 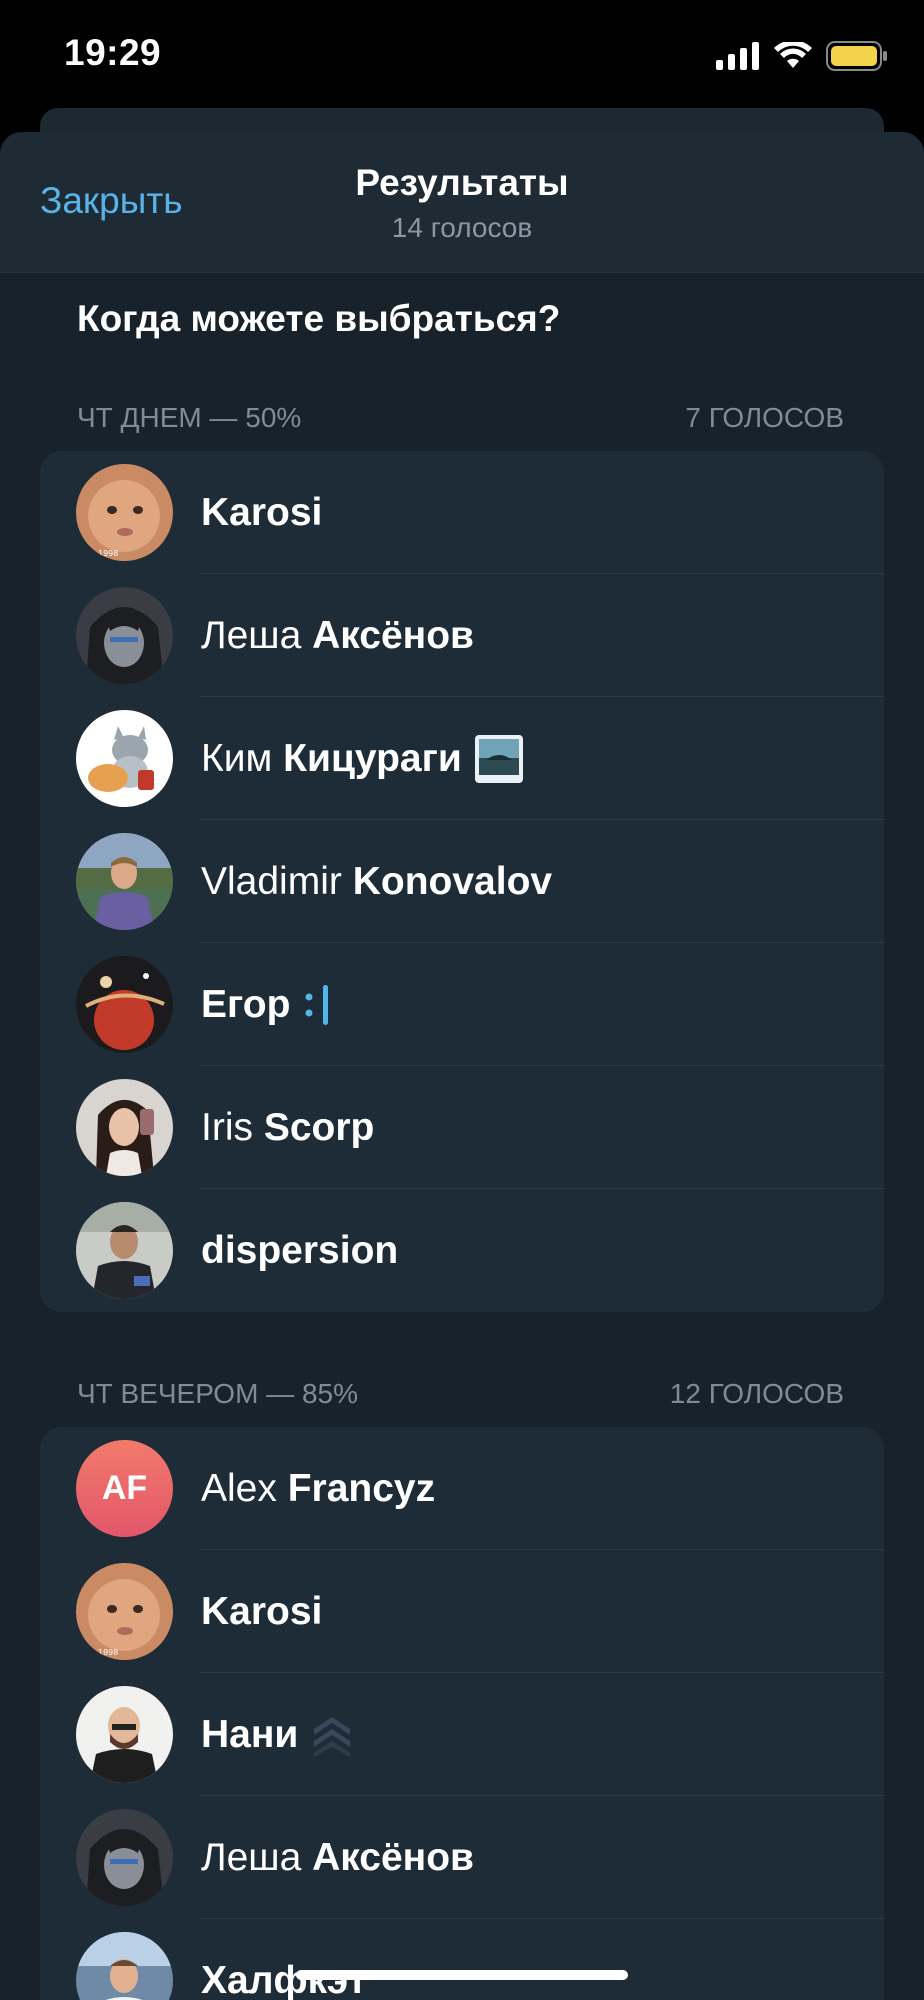 I want to click on colon-bar-icon, so click(x=317, y=1005).